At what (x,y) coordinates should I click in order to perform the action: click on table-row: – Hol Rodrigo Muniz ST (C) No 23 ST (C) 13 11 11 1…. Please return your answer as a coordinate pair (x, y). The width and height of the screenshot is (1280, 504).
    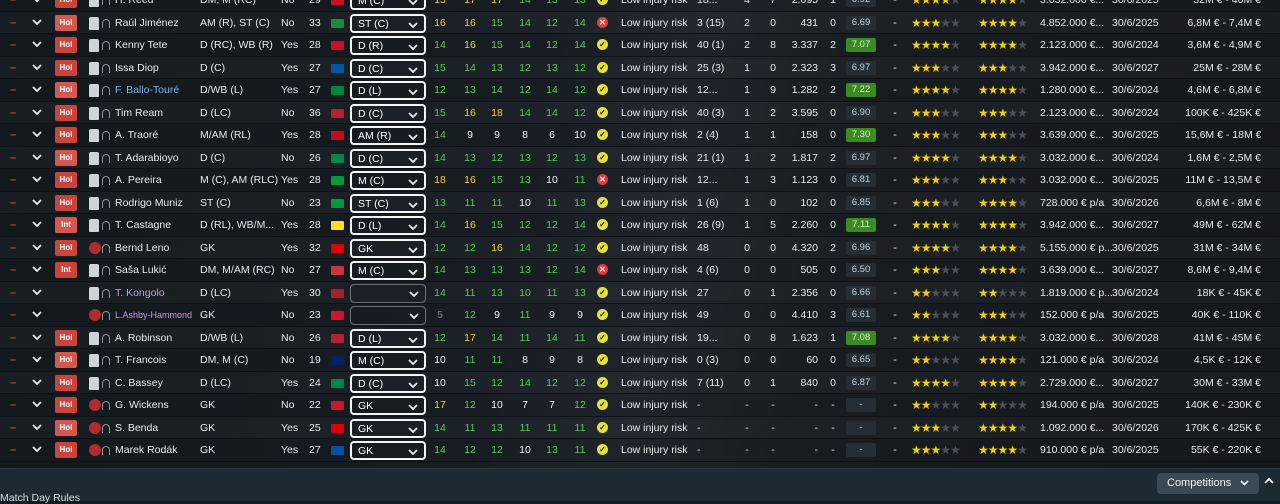
    Looking at the image, I should click on (640, 203).